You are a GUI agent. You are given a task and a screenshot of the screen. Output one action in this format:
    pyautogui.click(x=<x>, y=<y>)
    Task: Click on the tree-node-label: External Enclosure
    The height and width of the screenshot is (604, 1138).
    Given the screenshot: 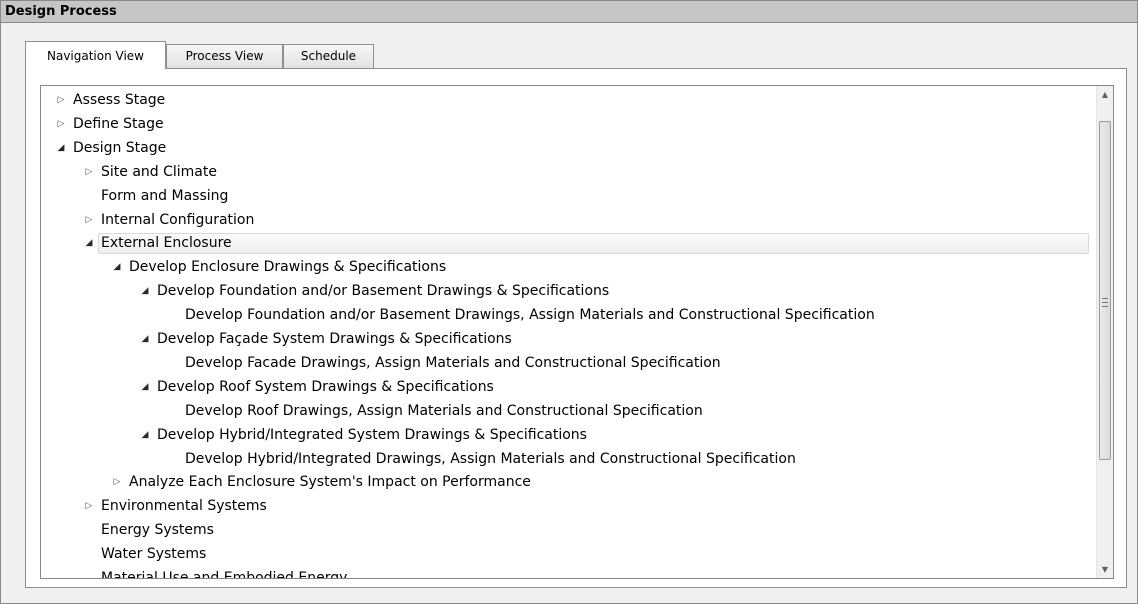 What is the action you would take?
    pyautogui.click(x=166, y=243)
    